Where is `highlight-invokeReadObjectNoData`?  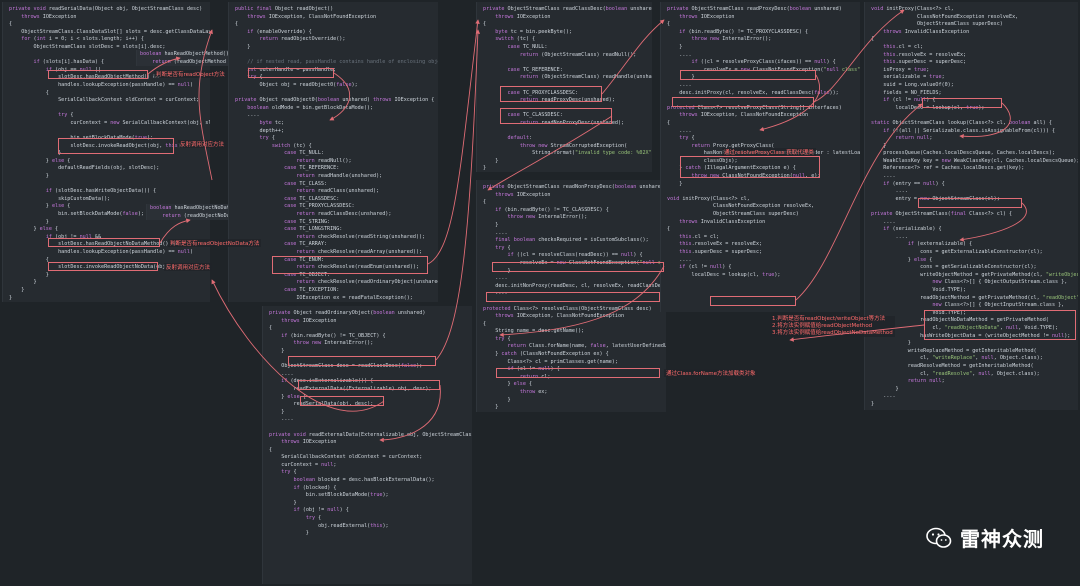
highlight-invokeReadObjectNoData is located at coordinates (103, 266).